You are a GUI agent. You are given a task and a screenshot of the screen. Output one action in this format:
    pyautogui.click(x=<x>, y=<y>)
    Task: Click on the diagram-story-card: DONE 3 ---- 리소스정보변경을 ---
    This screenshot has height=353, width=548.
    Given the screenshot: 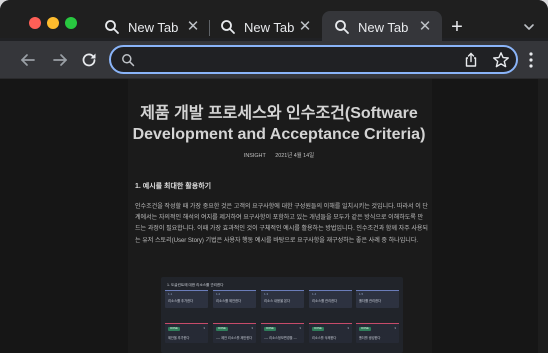 What is the action you would take?
    pyautogui.click(x=282, y=333)
    